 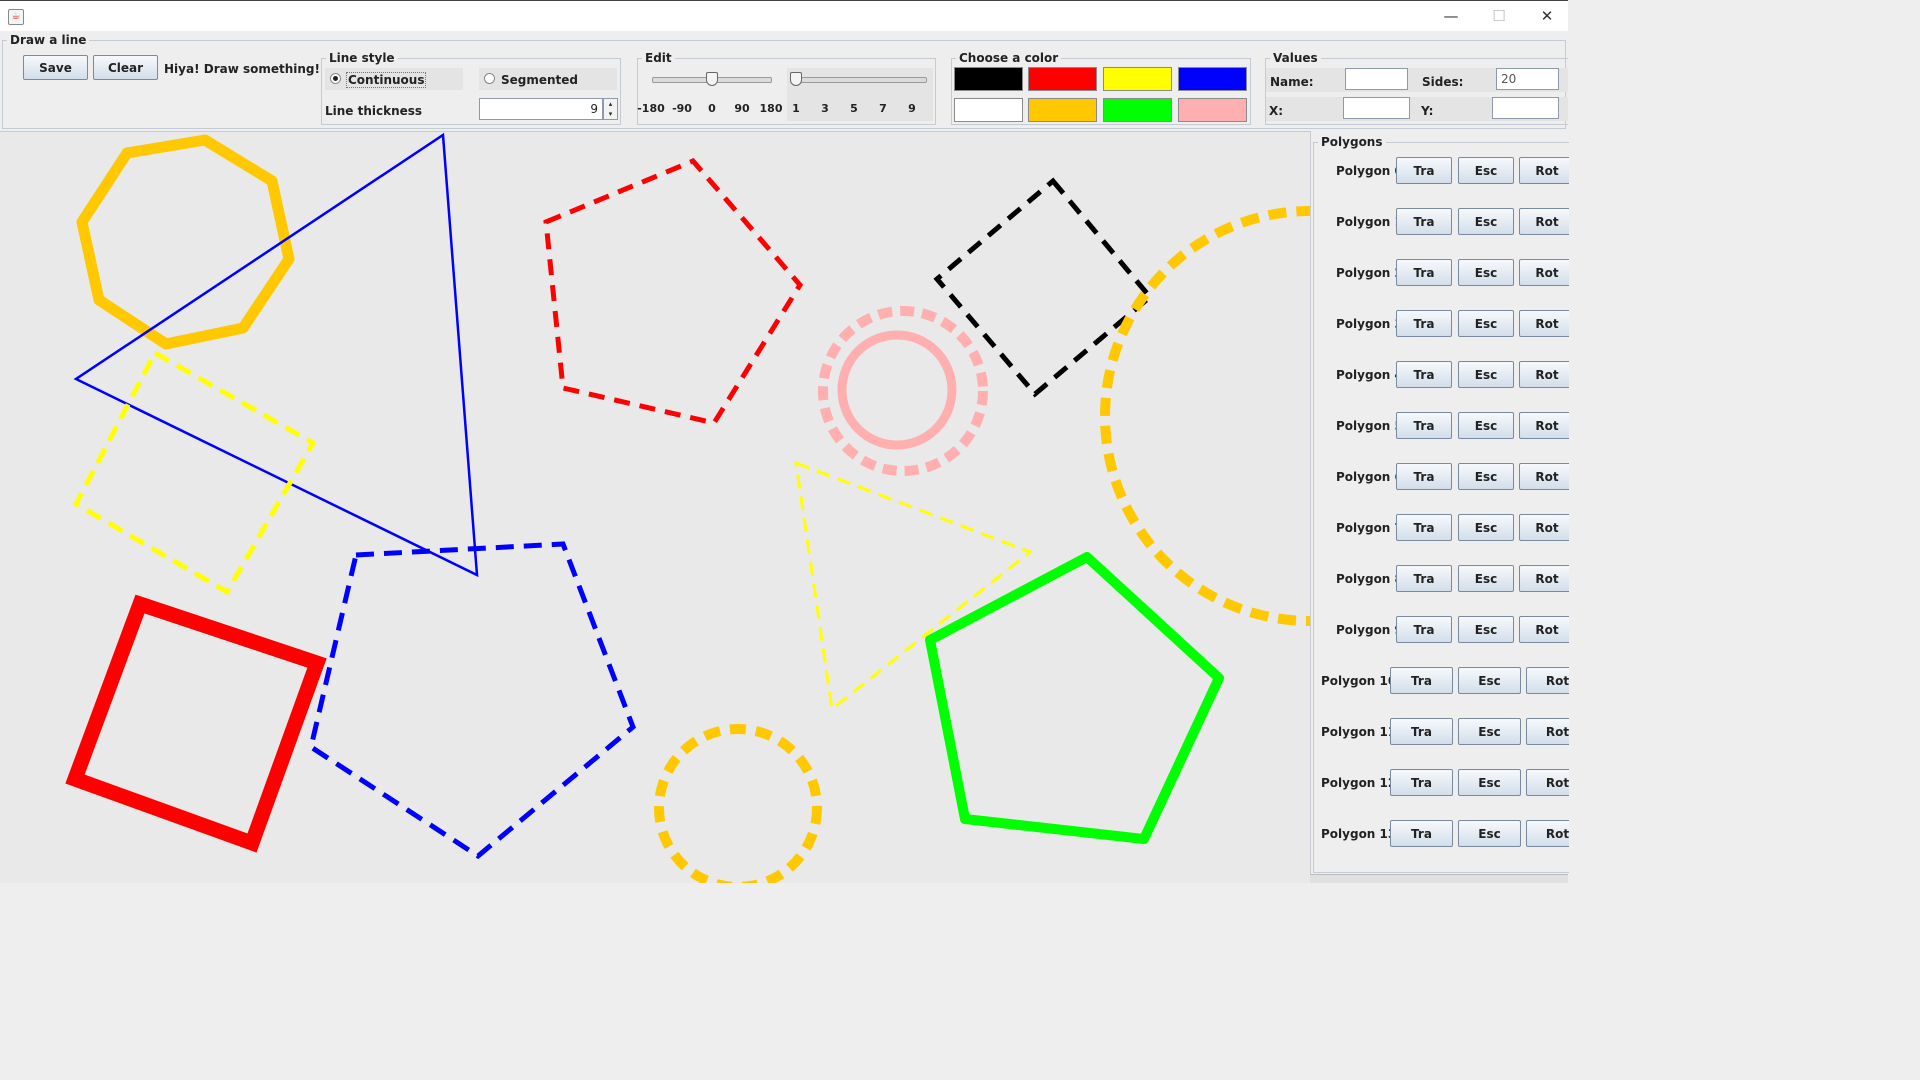 I want to click on thickness-spinner-arrows: ▴ ▾, so click(x=610, y=109).